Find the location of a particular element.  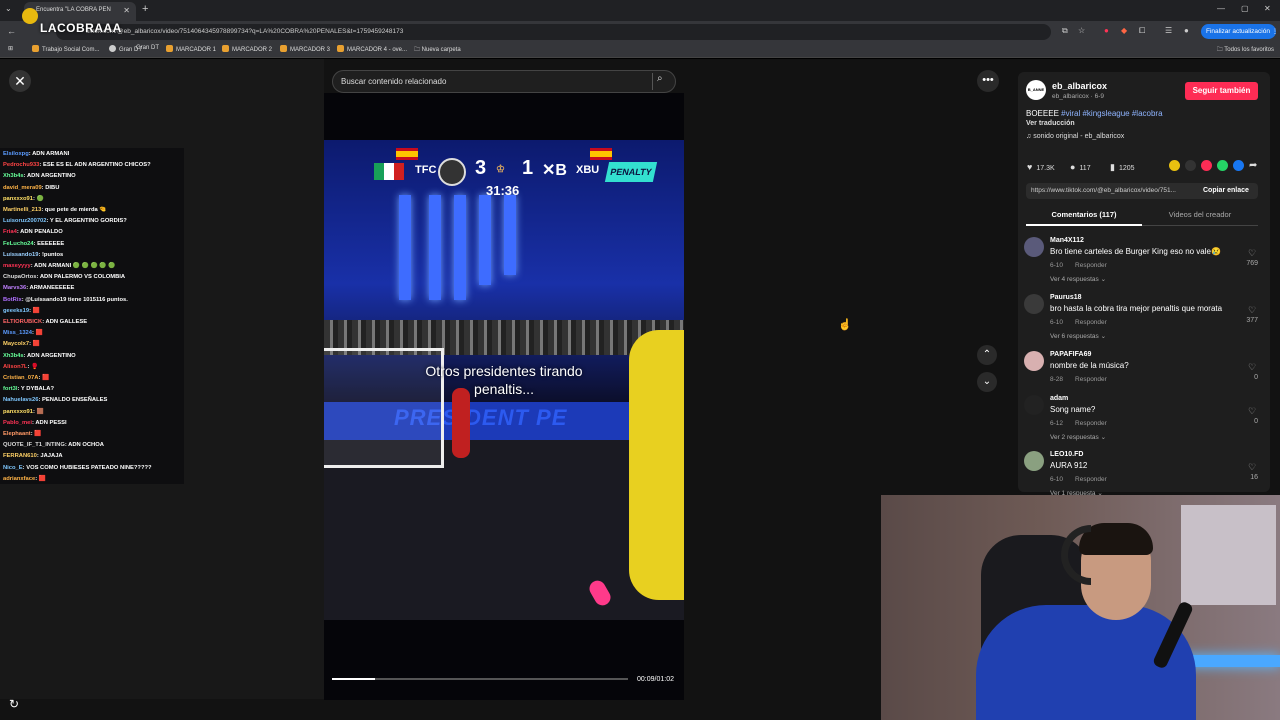

comment-username: Man4X112 is located at coordinates (1067, 240).